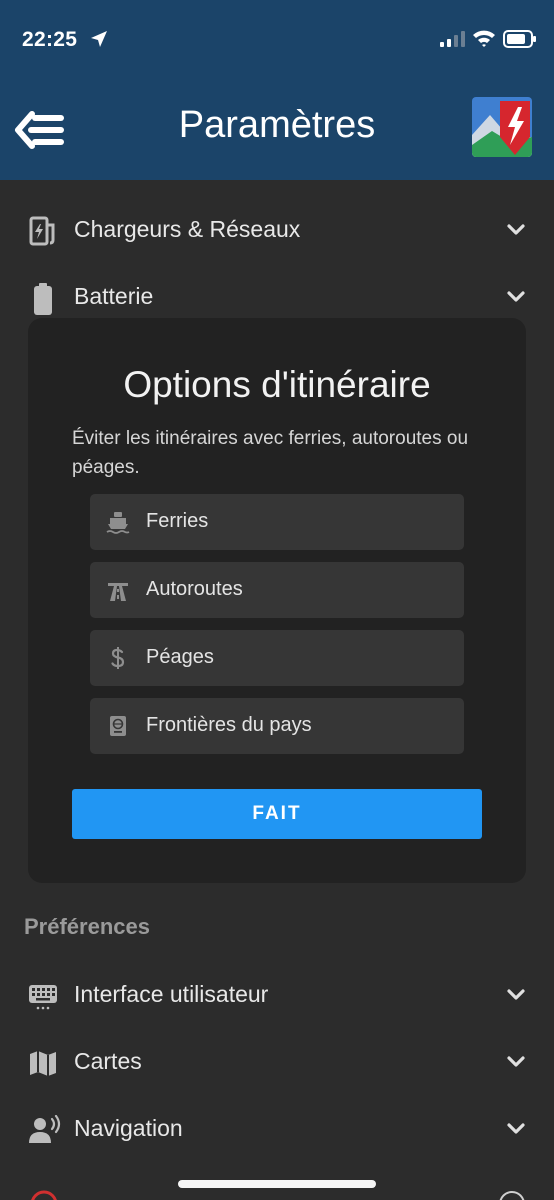  What do you see at coordinates (108, 1061) in the screenshot?
I see `setting-row-label: Cartes` at bounding box center [108, 1061].